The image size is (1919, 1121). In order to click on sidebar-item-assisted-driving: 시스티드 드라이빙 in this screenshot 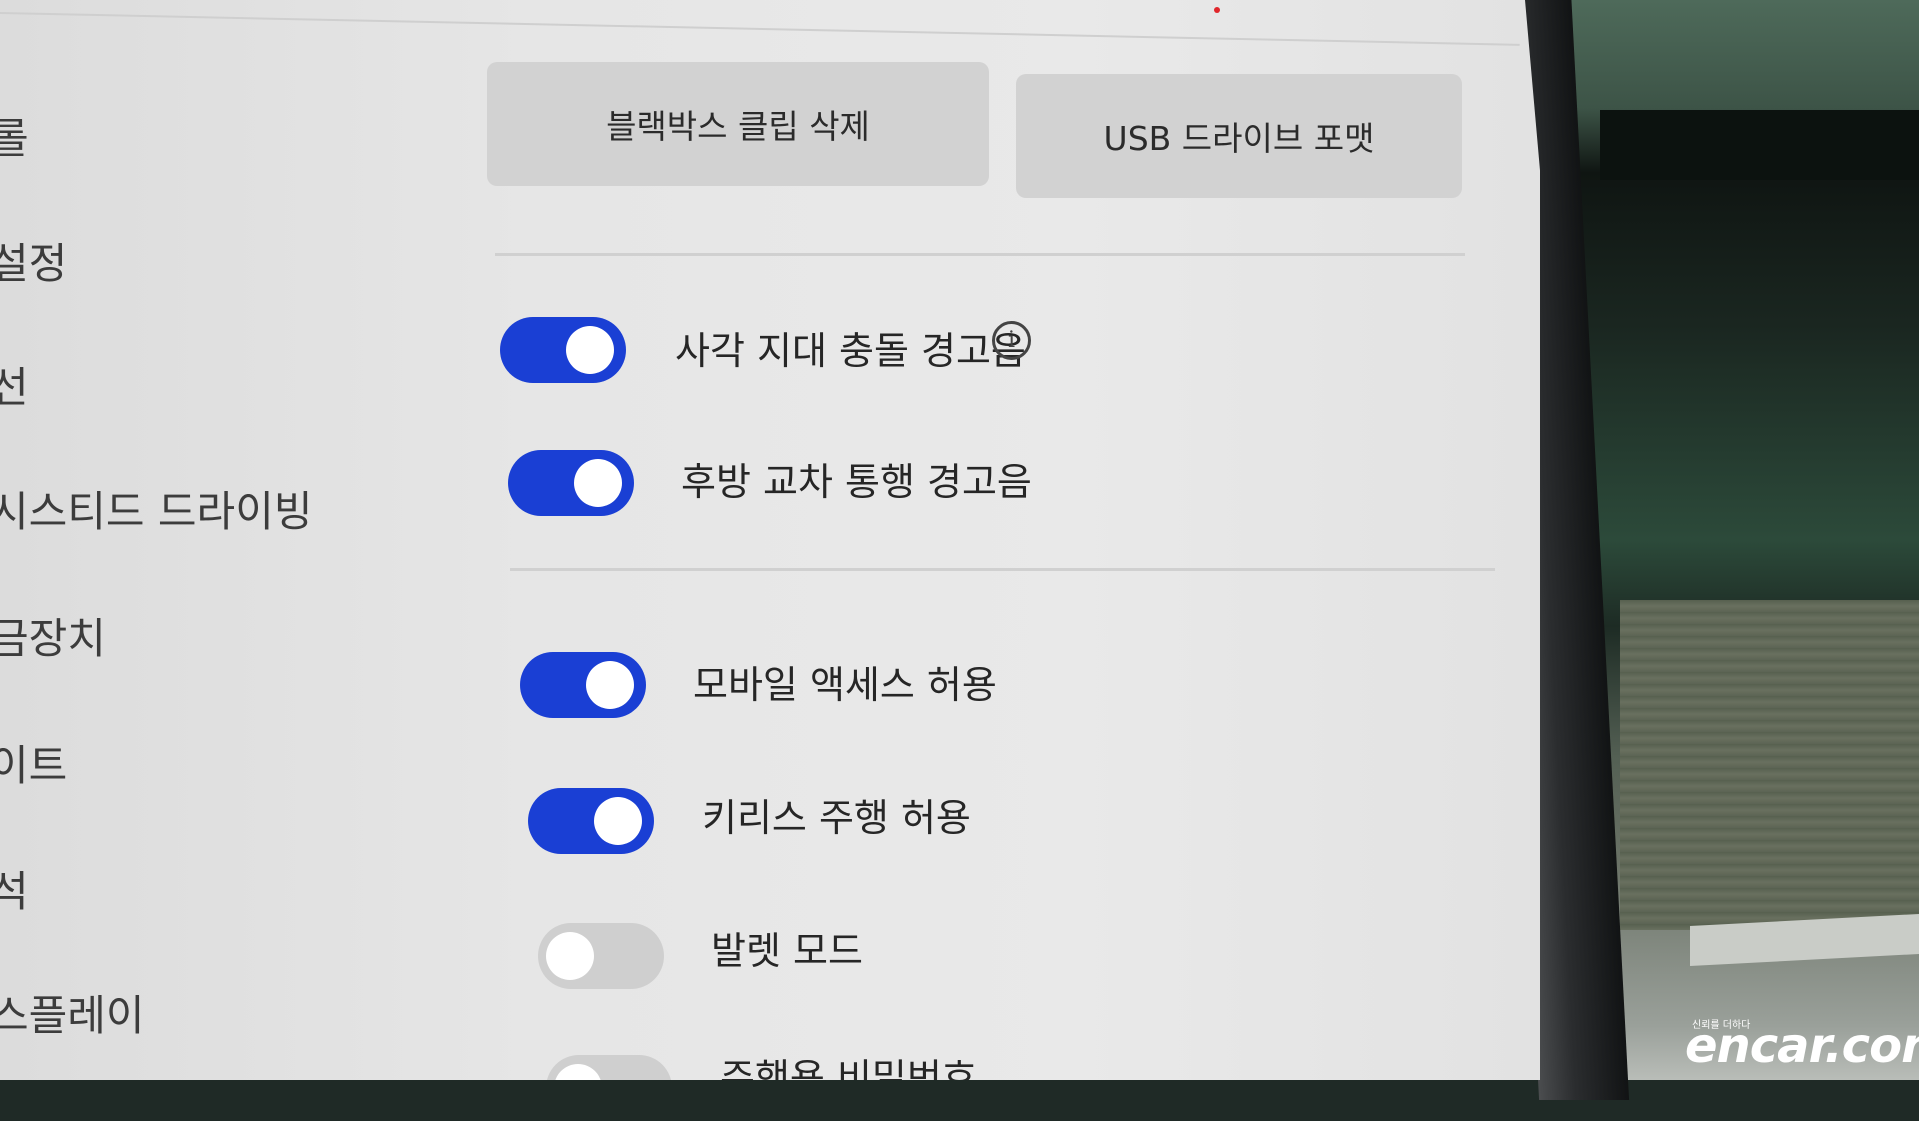, I will do `click(156, 508)`.